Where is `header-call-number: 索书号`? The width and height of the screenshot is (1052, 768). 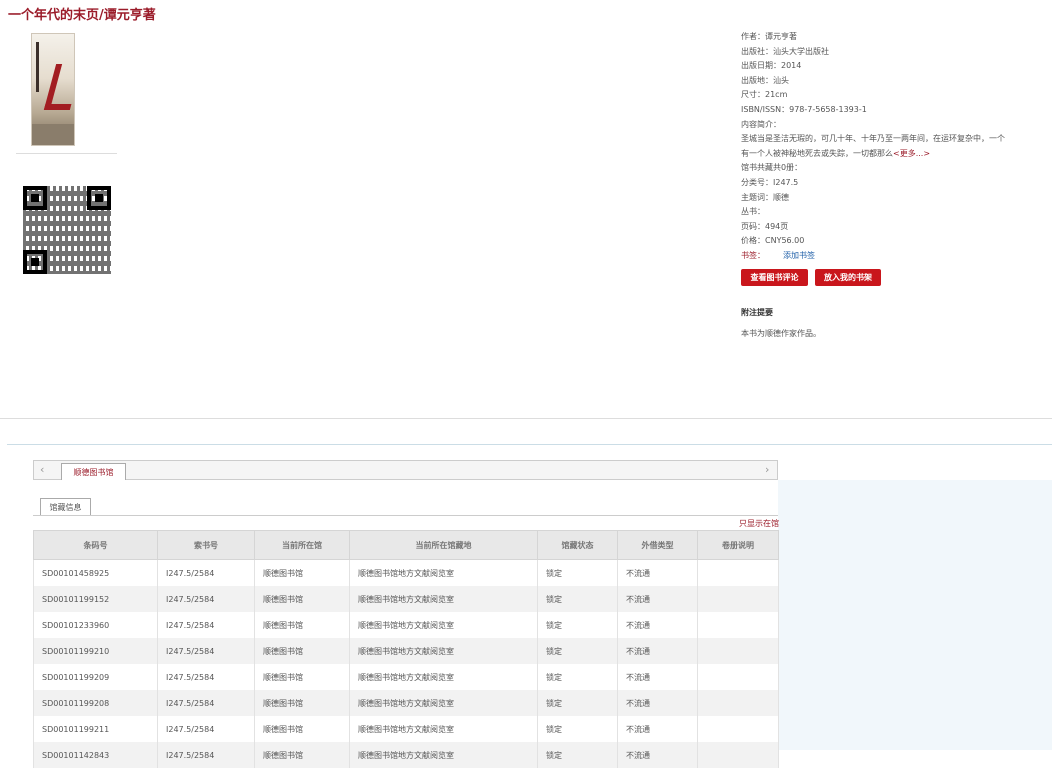
header-call-number: 索书号 is located at coordinates (206, 545).